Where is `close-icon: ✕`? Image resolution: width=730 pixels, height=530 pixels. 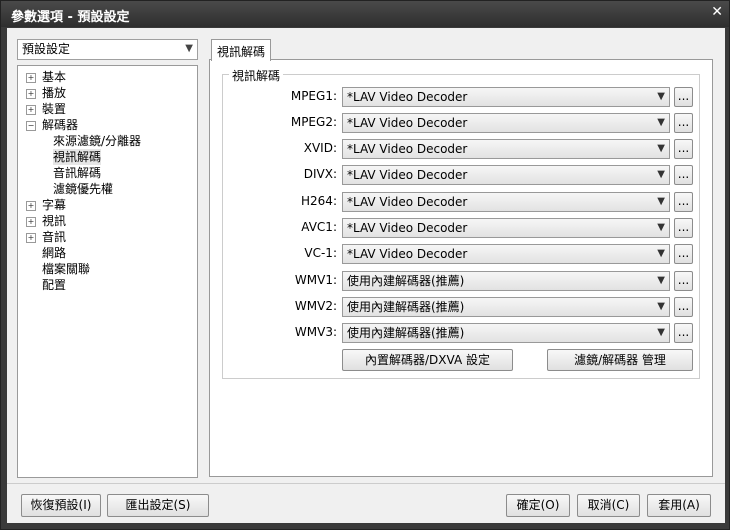
close-icon: ✕ is located at coordinates (717, 12).